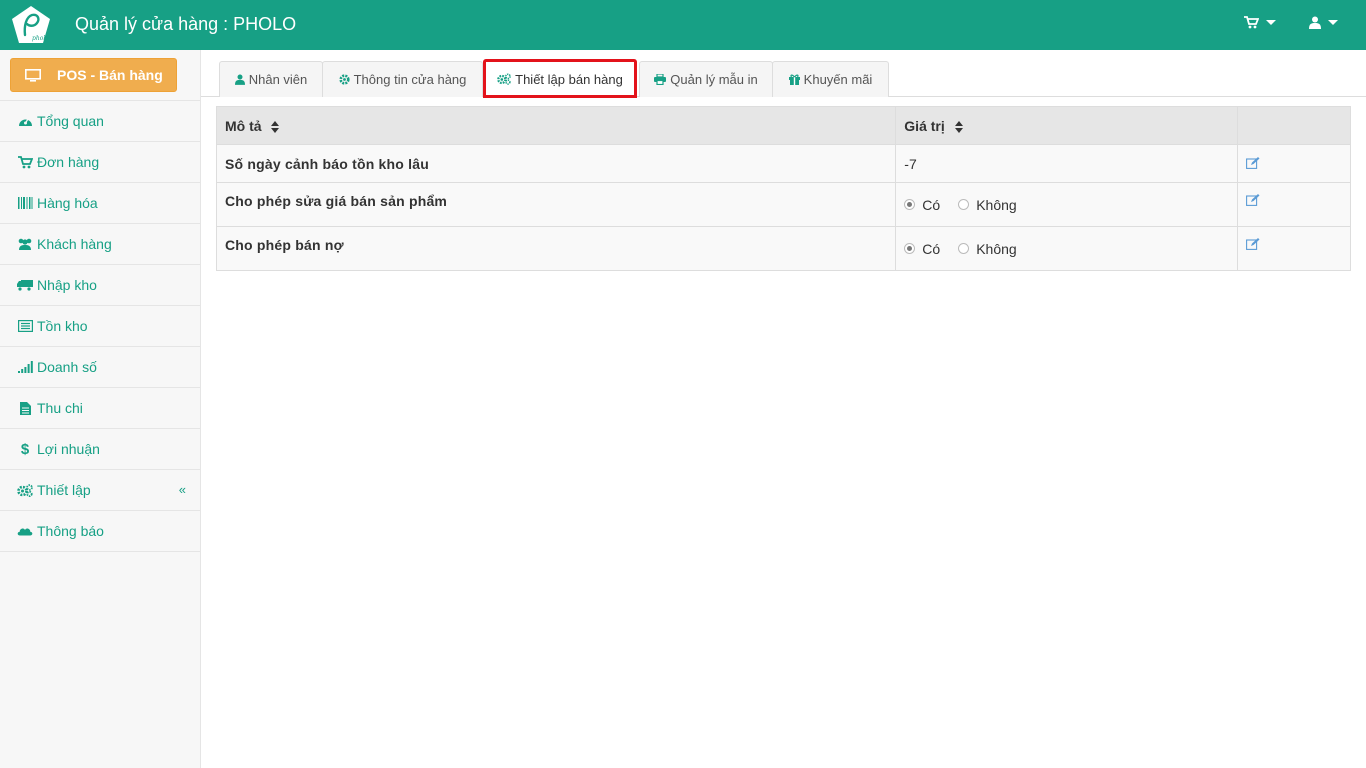  What do you see at coordinates (100, 203) in the screenshot?
I see `sidebar-item-hang-hoa: Hàng hóa` at bounding box center [100, 203].